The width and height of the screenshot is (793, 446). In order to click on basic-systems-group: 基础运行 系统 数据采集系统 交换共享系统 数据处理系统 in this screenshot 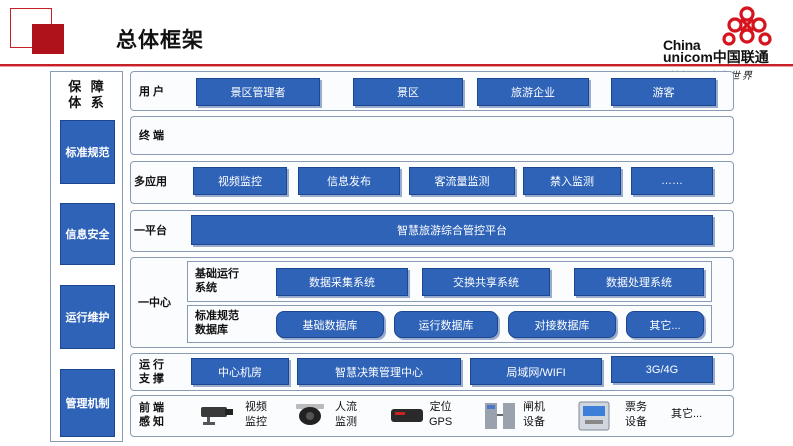, I will do `click(449, 281)`.